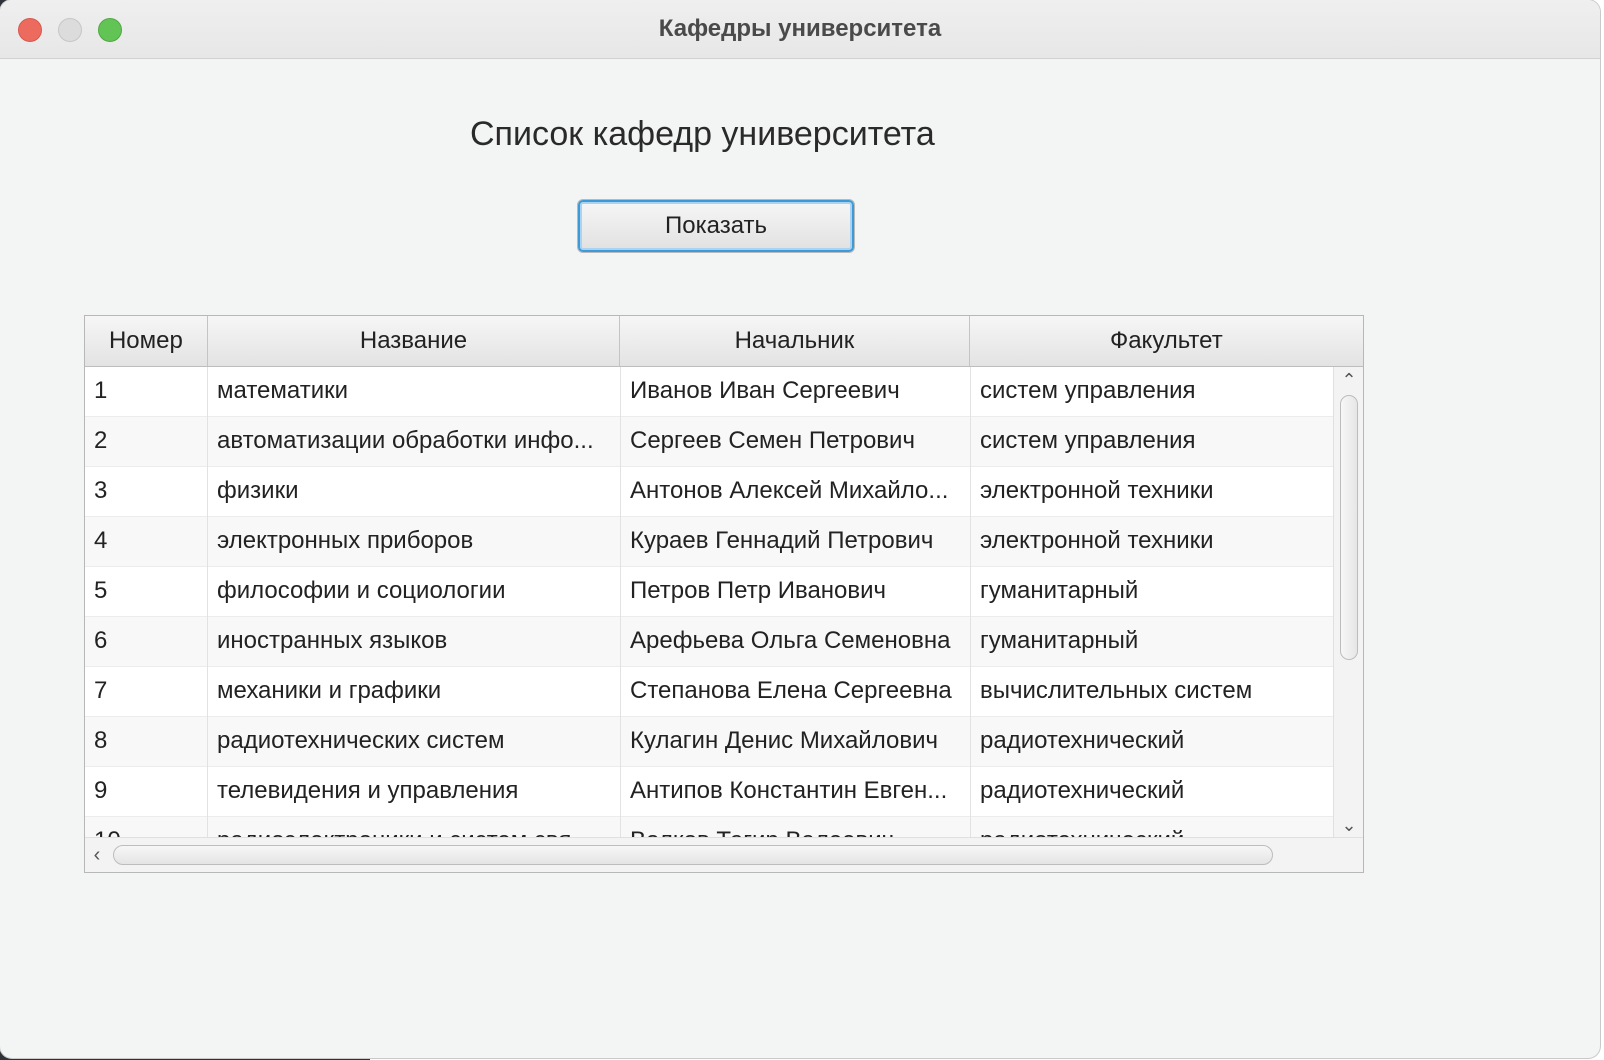 This screenshot has width=1604, height=1060. What do you see at coordinates (146, 542) in the screenshot?
I see `cell-number: 4` at bounding box center [146, 542].